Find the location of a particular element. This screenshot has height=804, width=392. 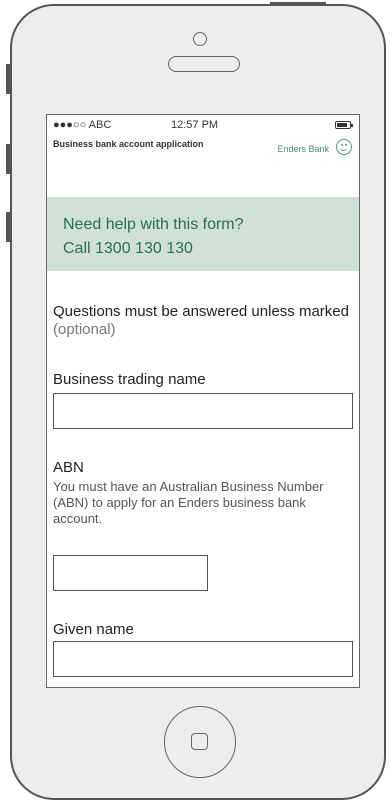

business-trading-name-input is located at coordinates (203, 411).